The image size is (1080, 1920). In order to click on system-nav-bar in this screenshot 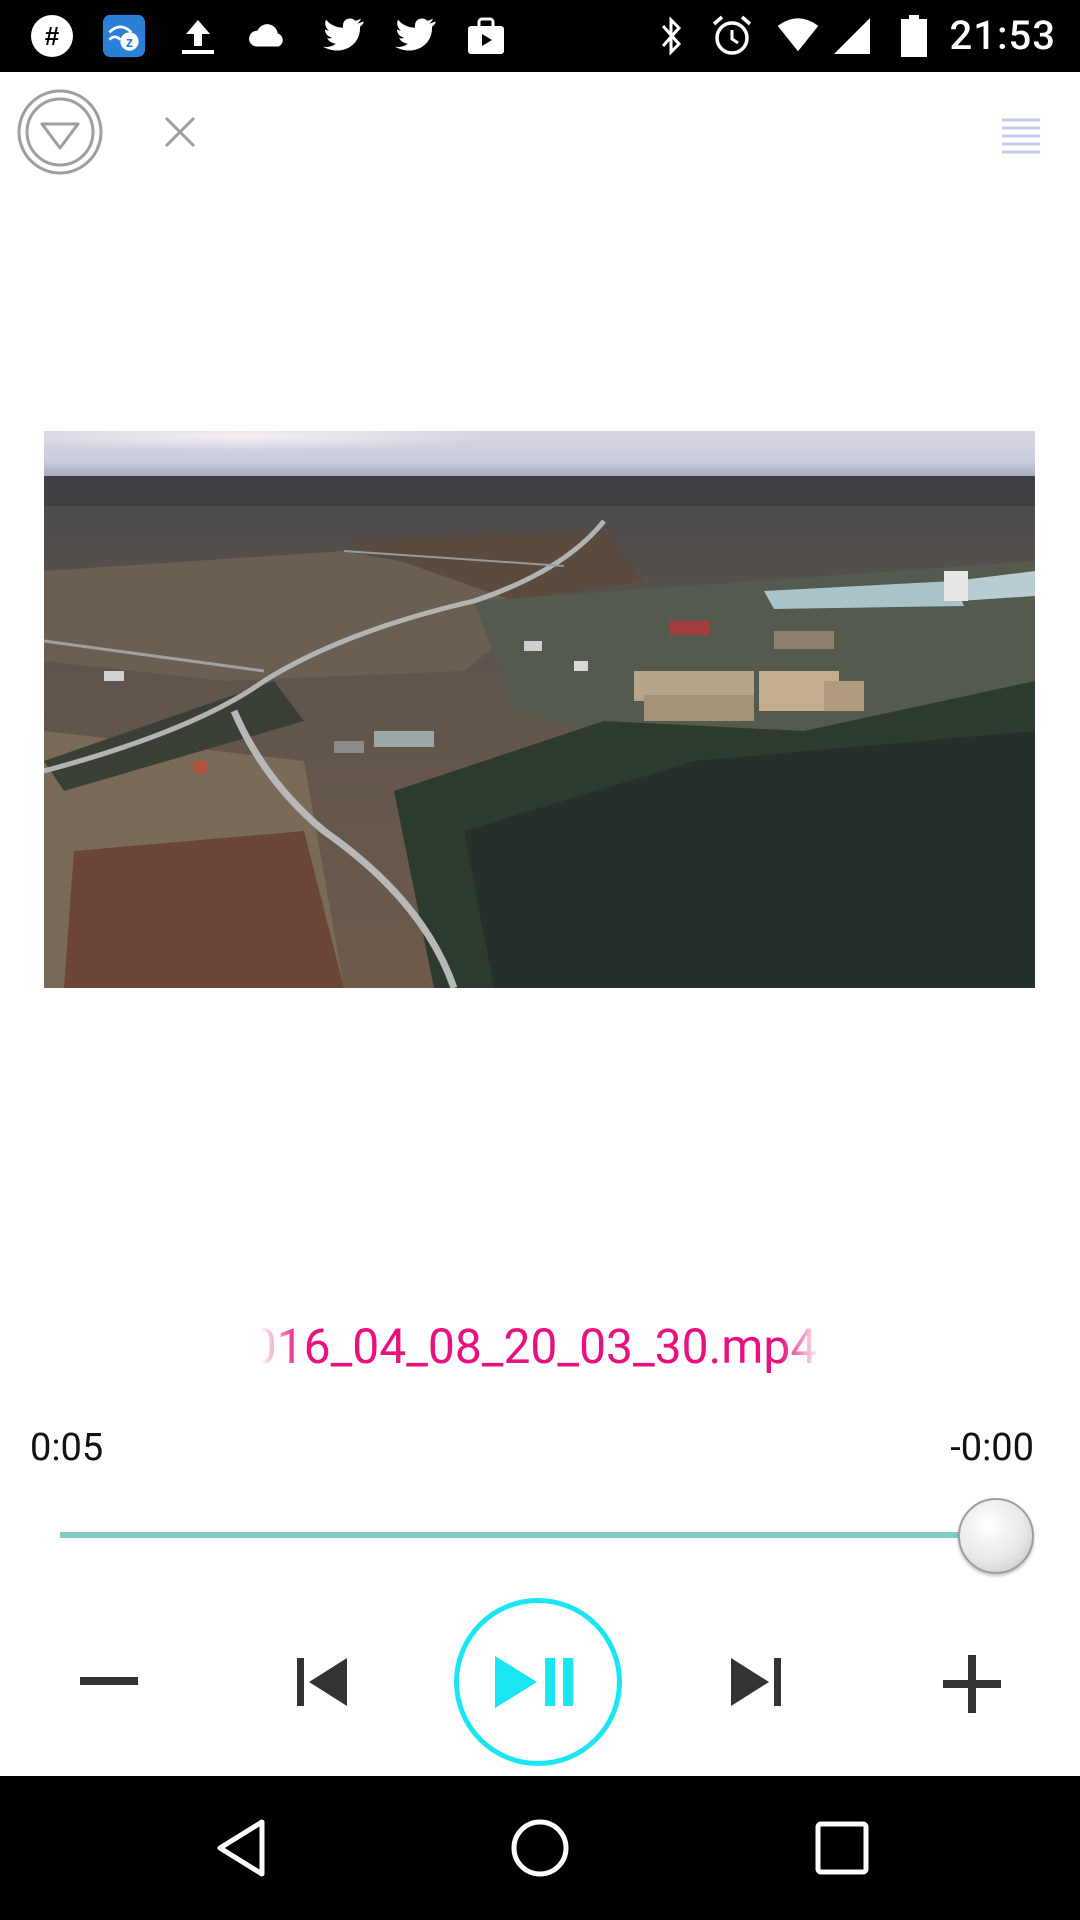, I will do `click(540, 1848)`.